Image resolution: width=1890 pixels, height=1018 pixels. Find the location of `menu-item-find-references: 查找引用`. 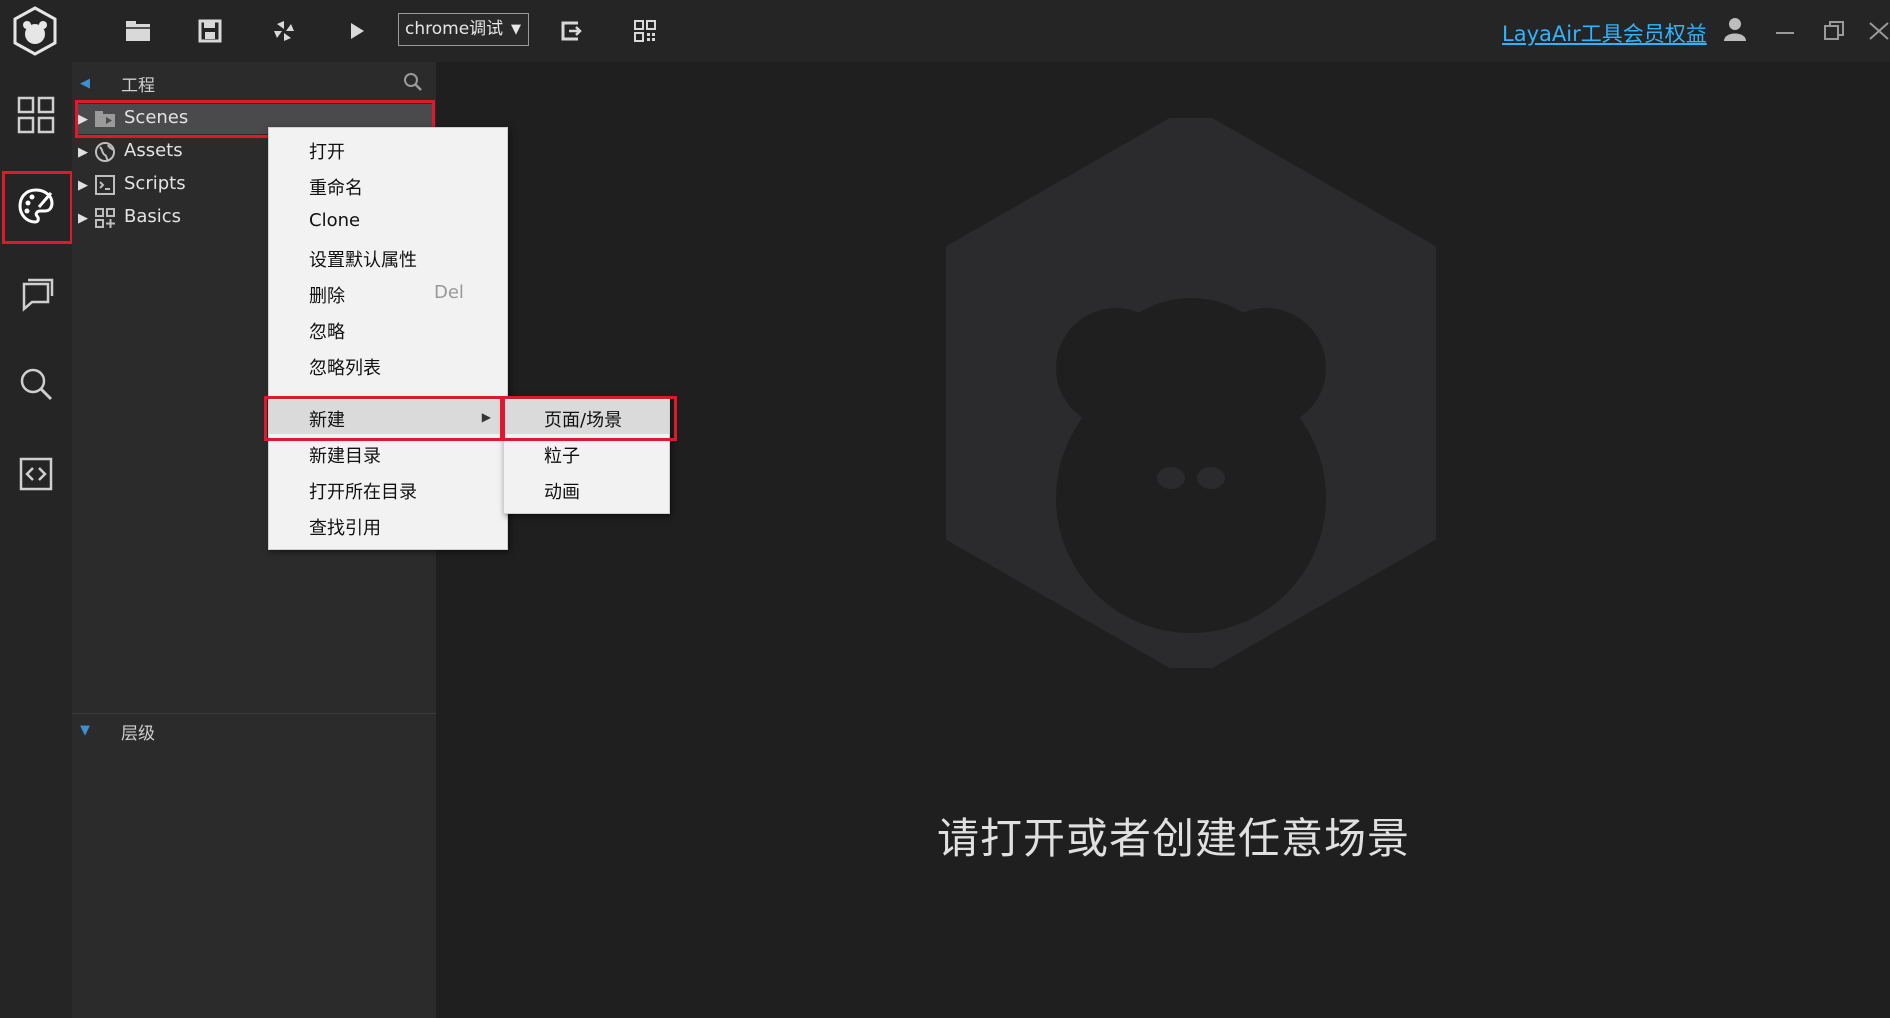

menu-item-find-references: 查找引用 is located at coordinates (388, 525).